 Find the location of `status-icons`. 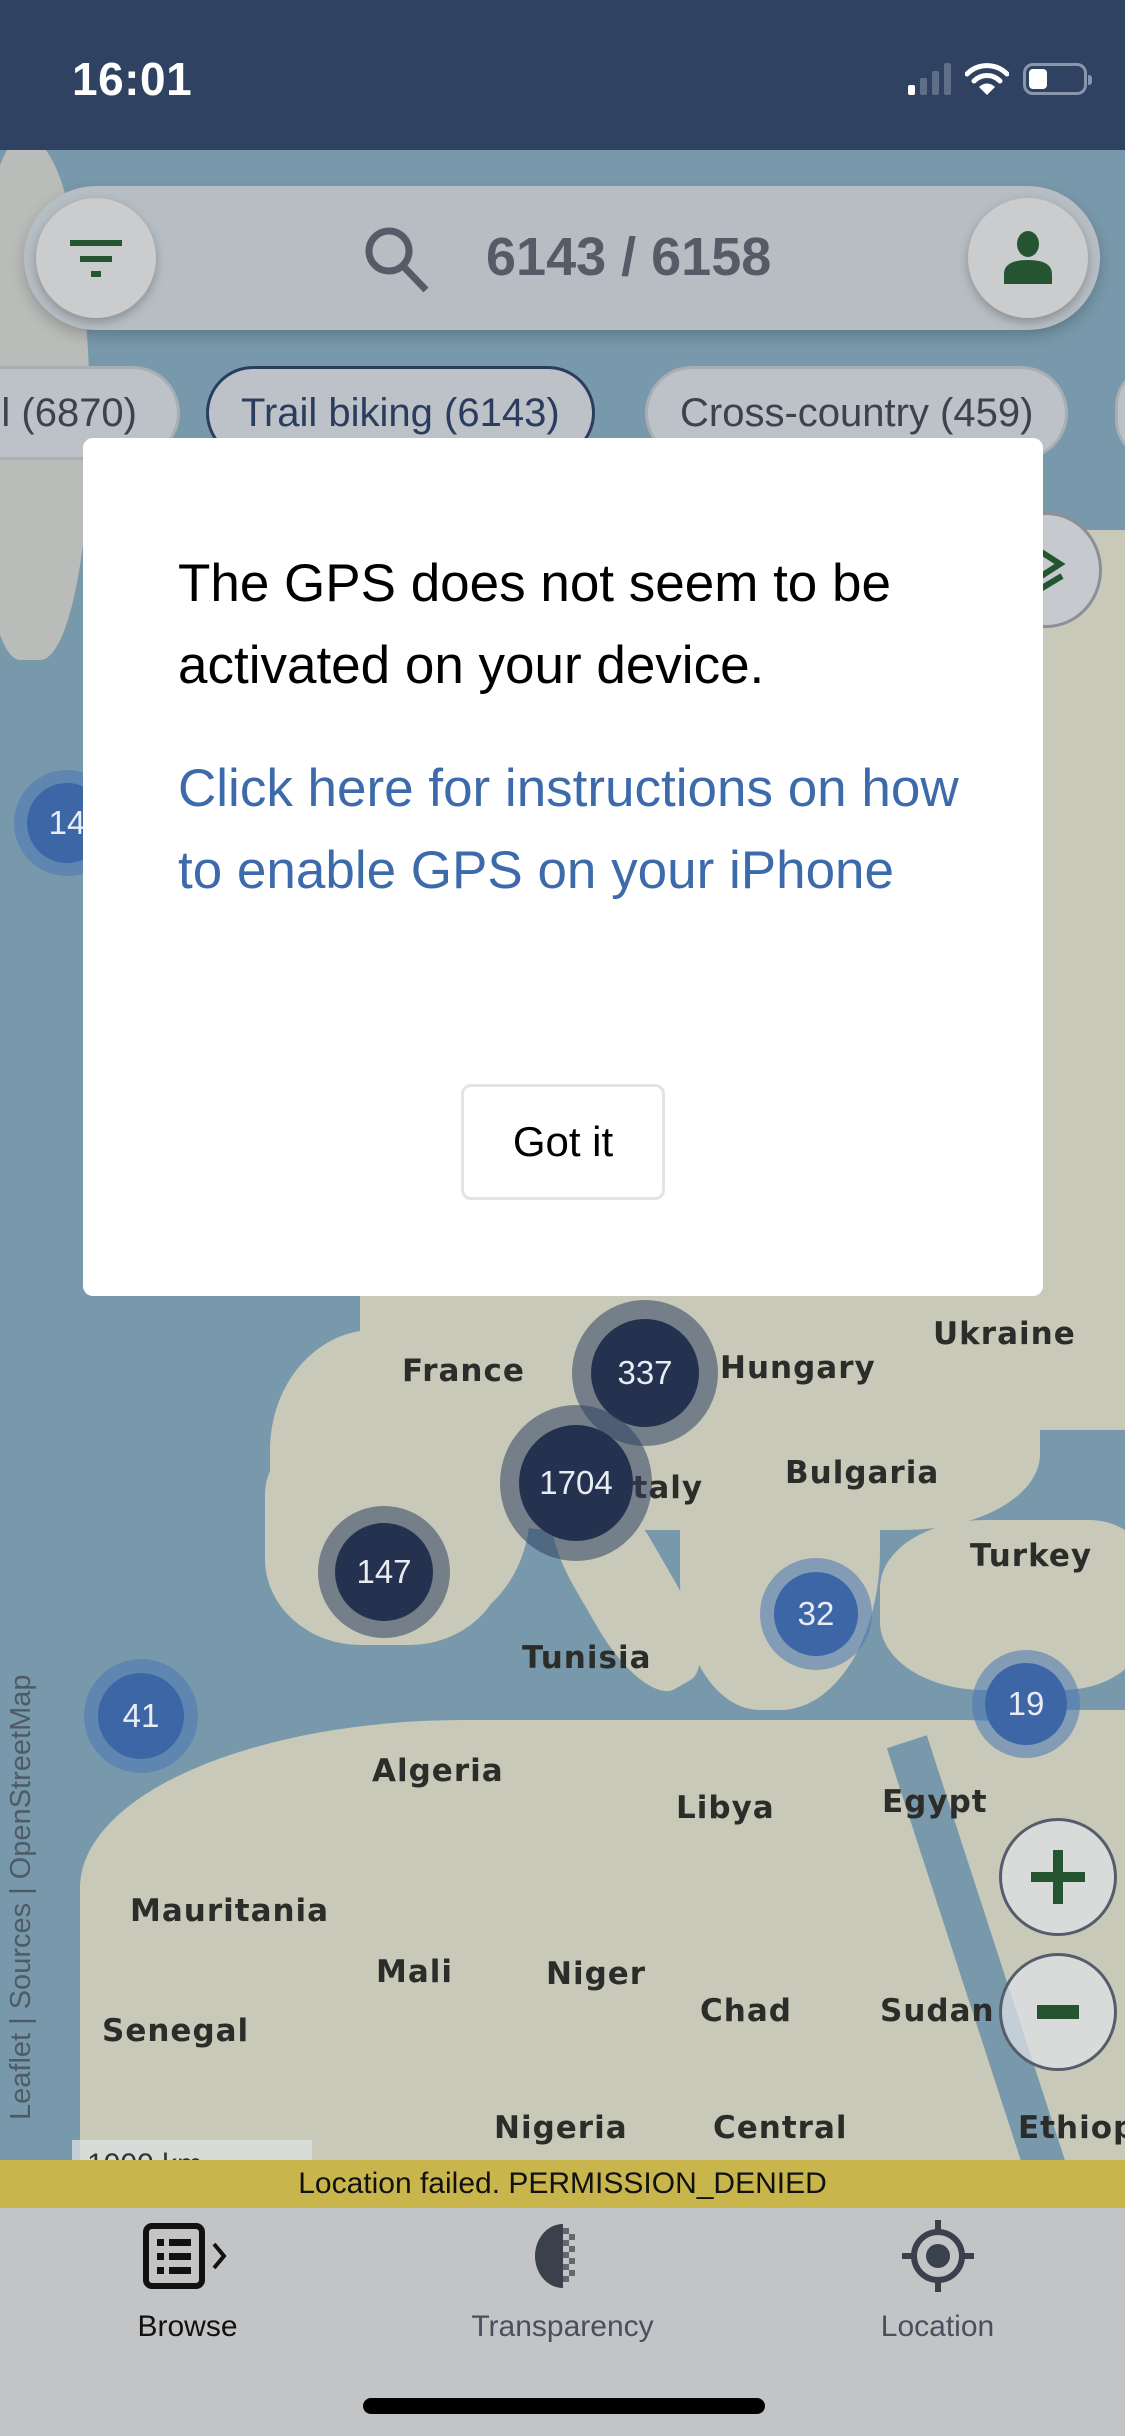

status-icons is located at coordinates (1000, 79).